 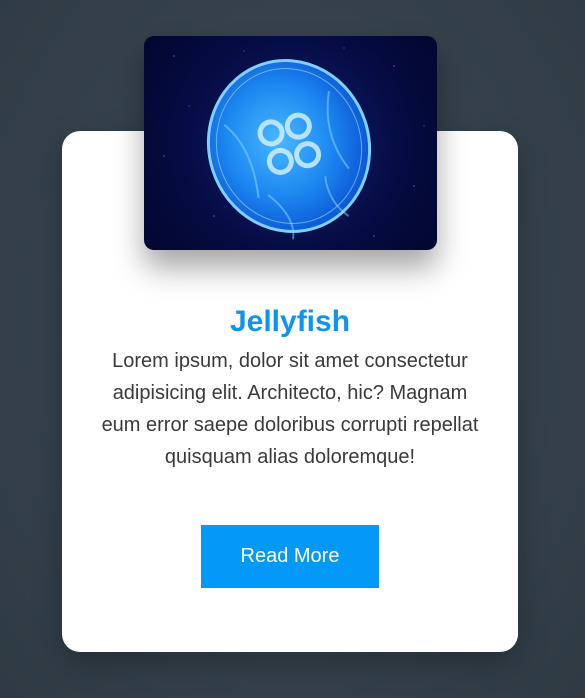 I want to click on card-title: Jellyfish, so click(x=290, y=321).